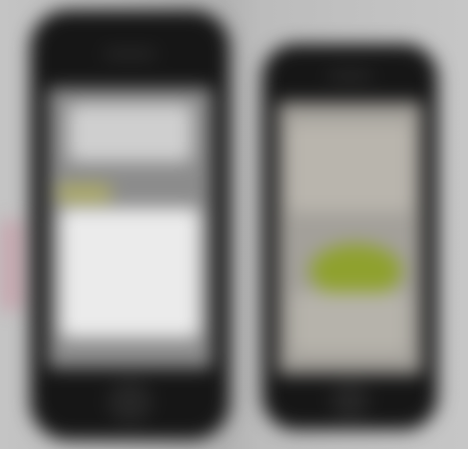 The image size is (468, 449). What do you see at coordinates (11, 265) in the screenshot?
I see `pink-edge-accent` at bounding box center [11, 265].